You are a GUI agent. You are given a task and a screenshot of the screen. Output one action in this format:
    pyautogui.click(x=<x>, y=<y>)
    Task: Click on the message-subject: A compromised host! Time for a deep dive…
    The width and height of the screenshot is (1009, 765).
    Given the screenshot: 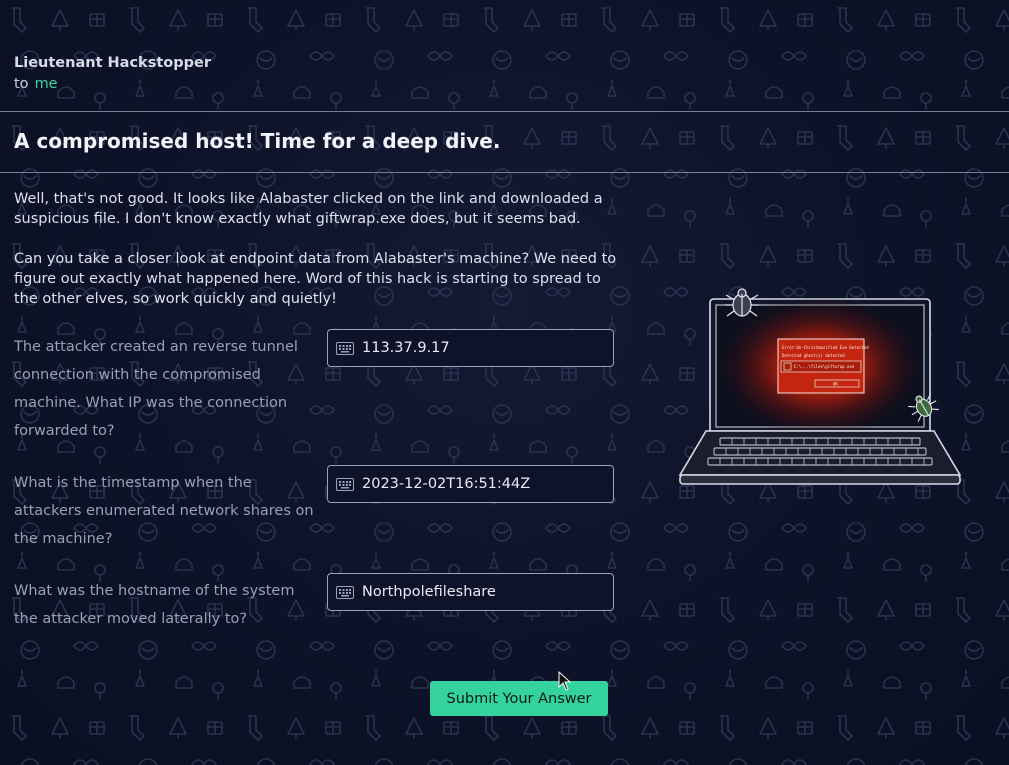 What is the action you would take?
    pyautogui.click(x=257, y=141)
    